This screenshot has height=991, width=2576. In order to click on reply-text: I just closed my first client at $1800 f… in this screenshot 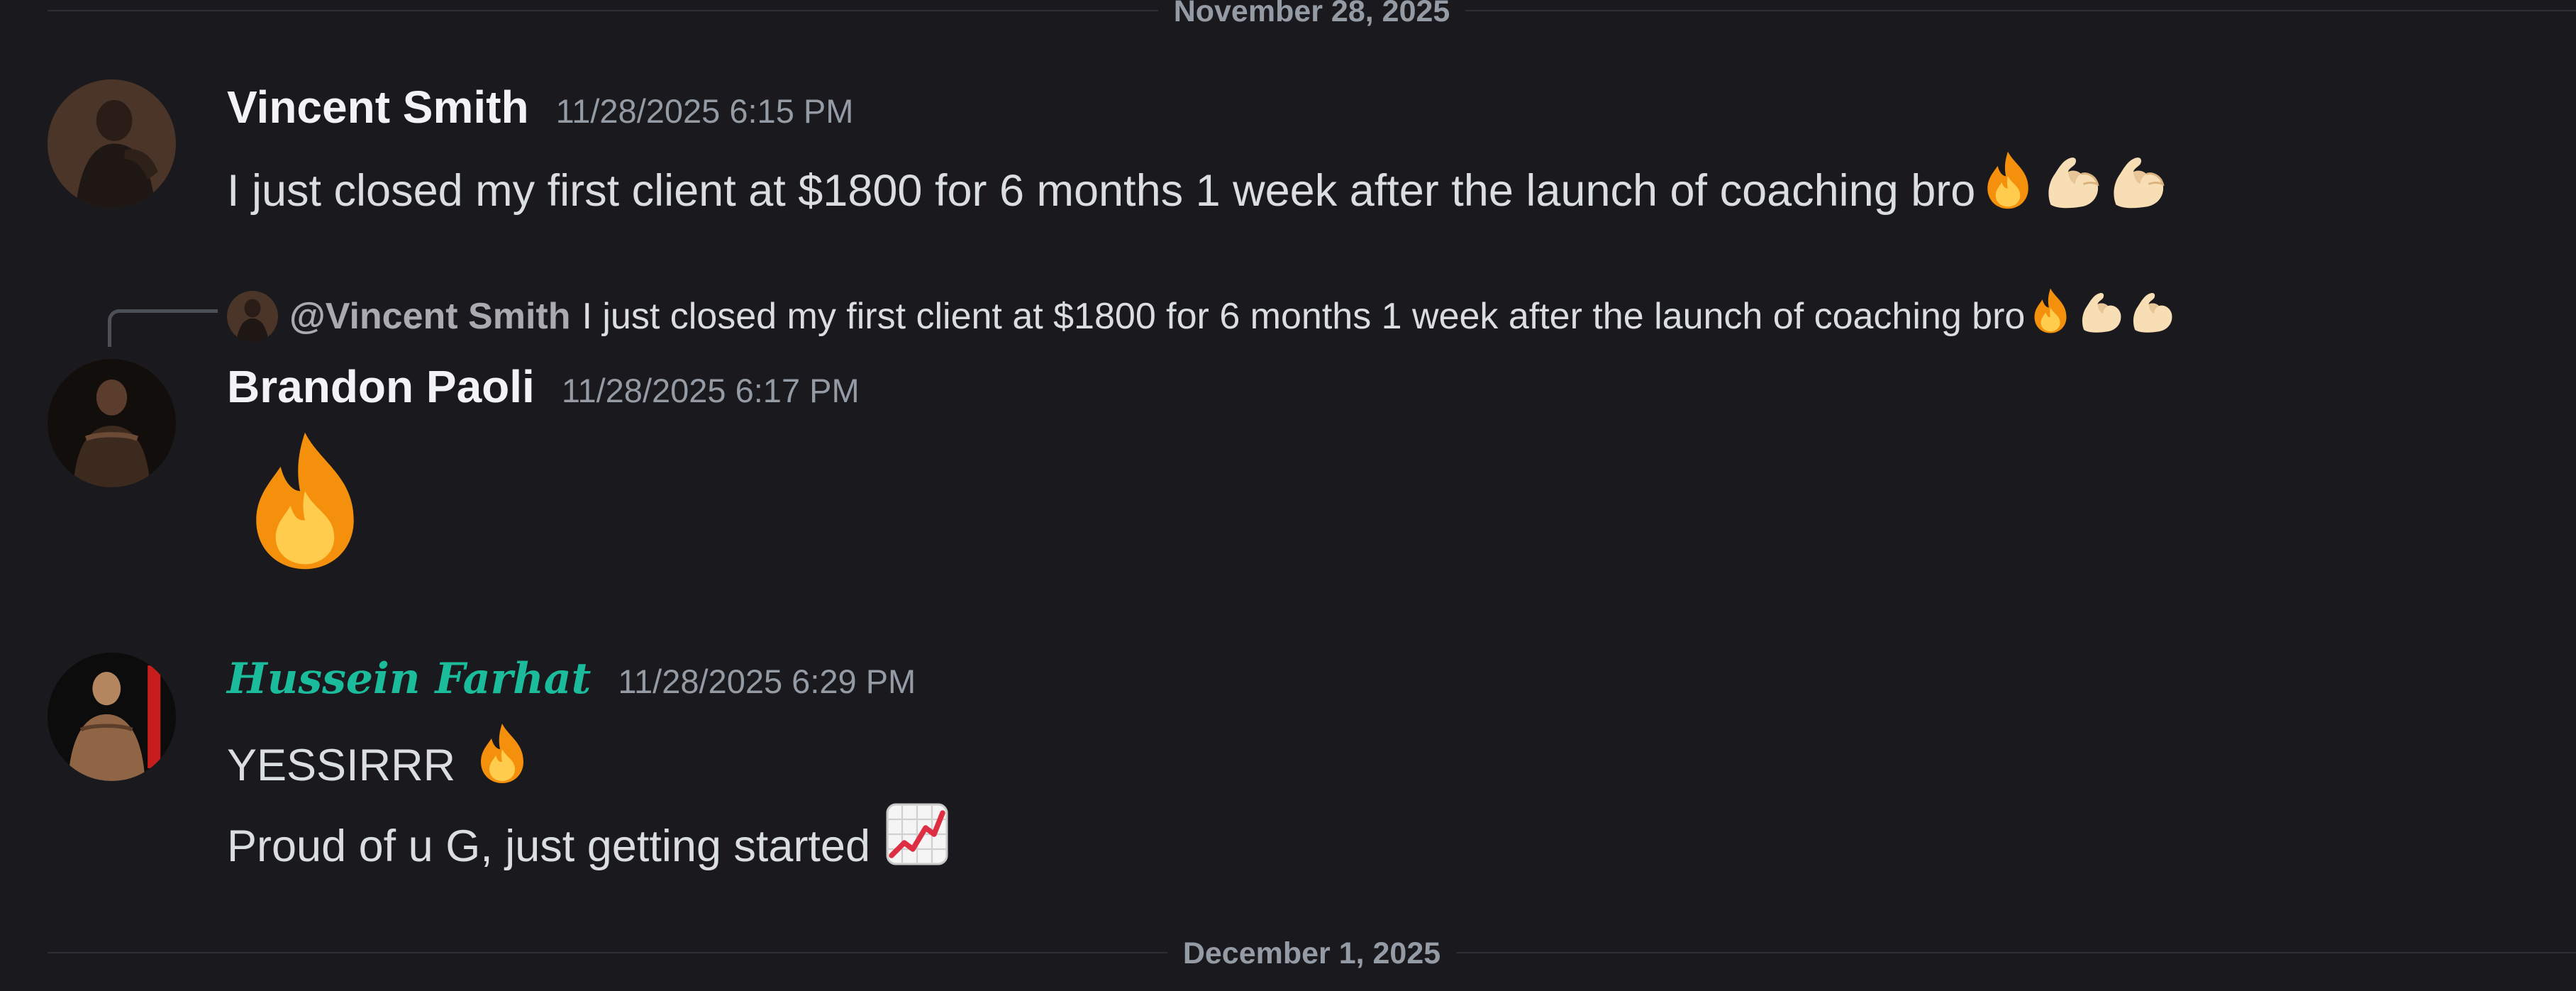, I will do `click(1303, 316)`.